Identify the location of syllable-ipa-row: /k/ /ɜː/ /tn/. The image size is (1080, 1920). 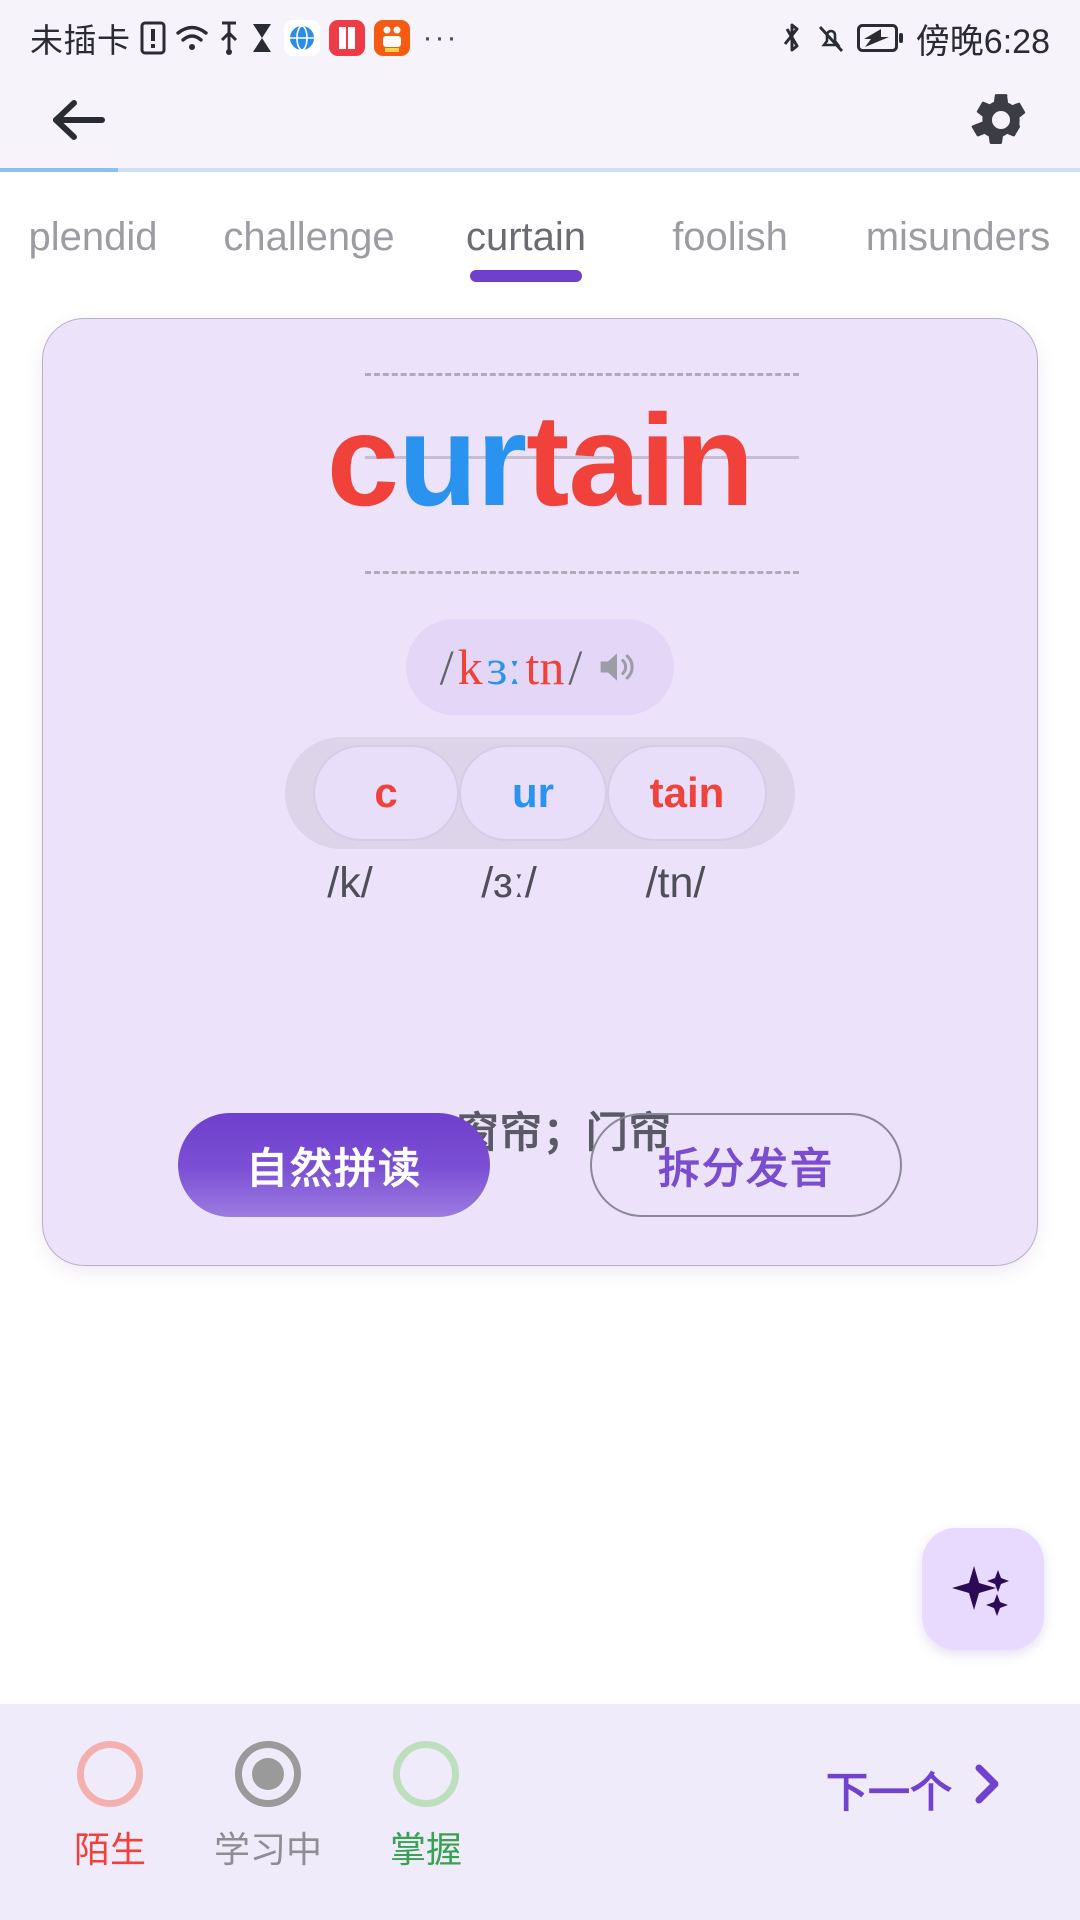
(540, 883).